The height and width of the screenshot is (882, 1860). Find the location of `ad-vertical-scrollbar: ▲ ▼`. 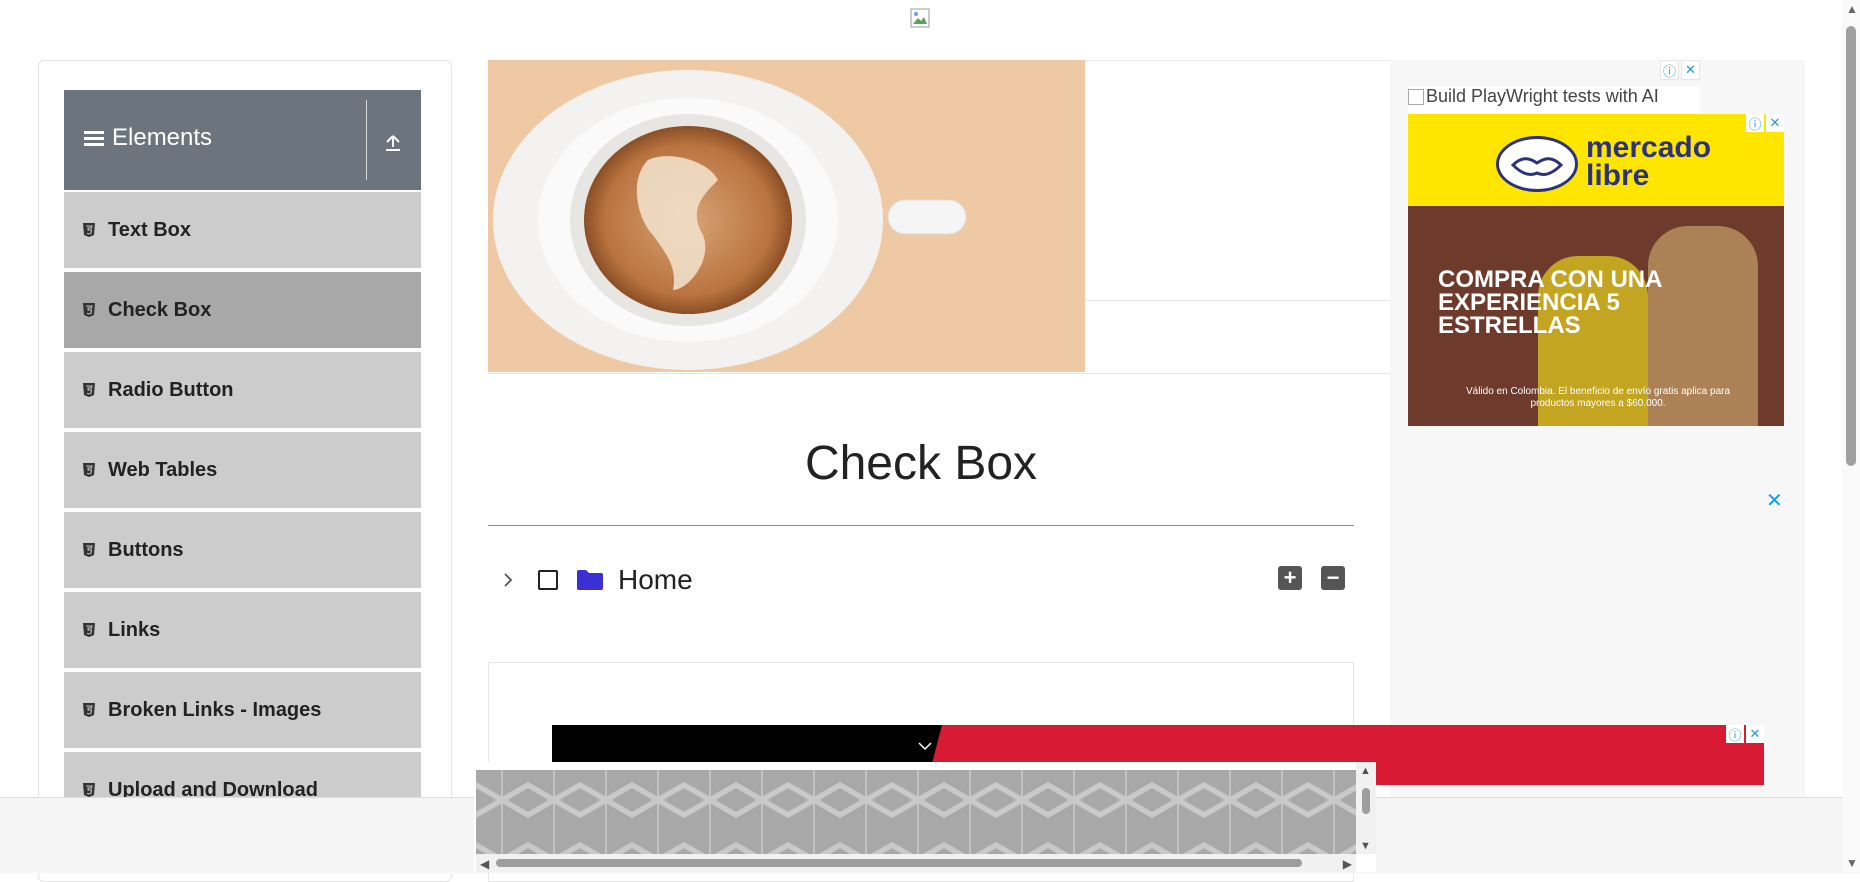

ad-vertical-scrollbar: ▲ ▼ is located at coordinates (1366, 808).